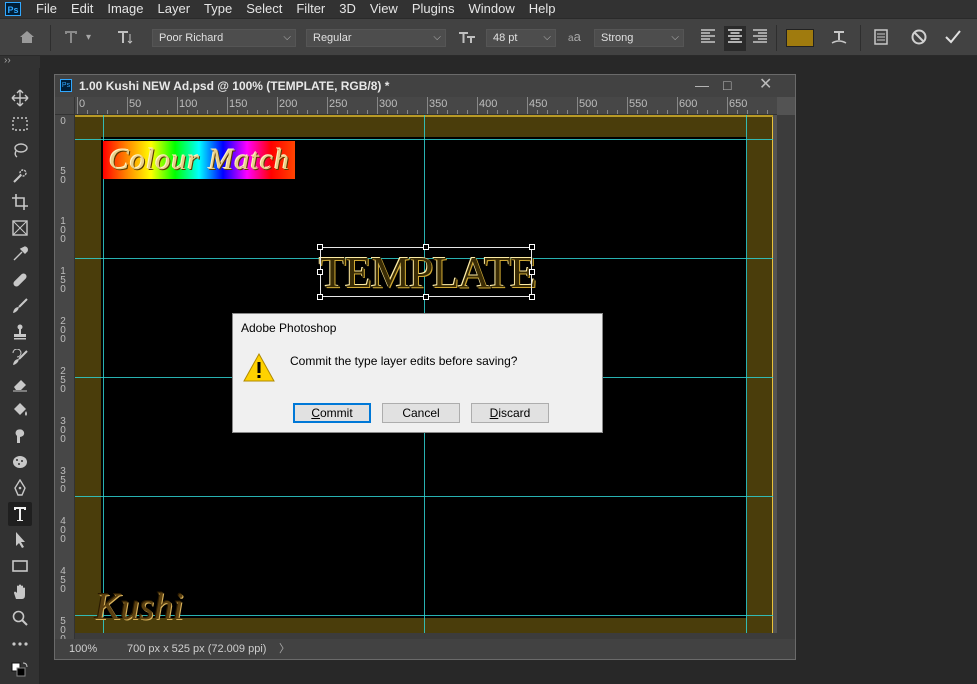 The image size is (977, 684). What do you see at coordinates (20, 124) in the screenshot?
I see `marquee-tool-icon` at bounding box center [20, 124].